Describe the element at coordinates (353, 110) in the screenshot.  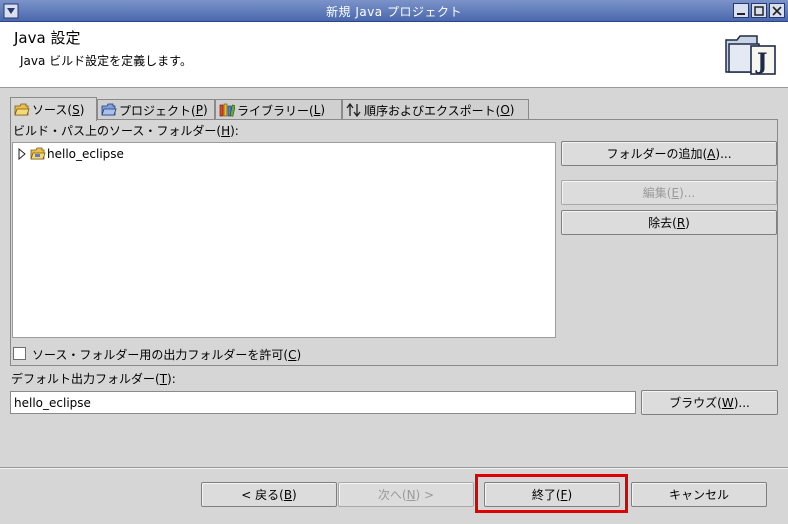
I see `order-arrows-icon` at that location.